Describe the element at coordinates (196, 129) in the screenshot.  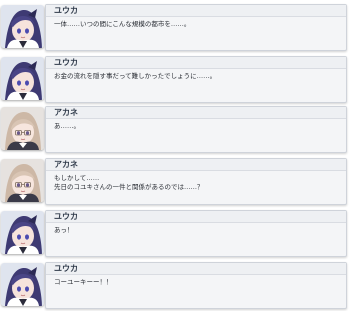
I see `message-card: アカネあ……。` at that location.